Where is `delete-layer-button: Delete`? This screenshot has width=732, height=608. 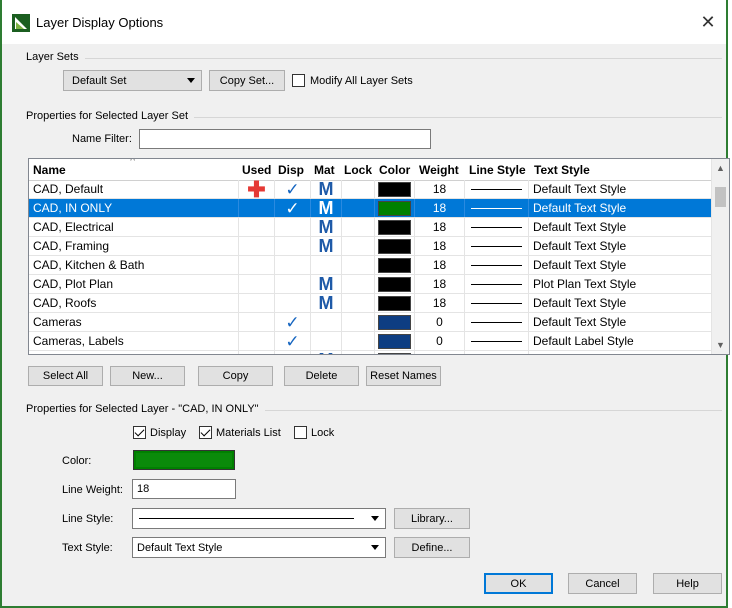
delete-layer-button: Delete is located at coordinates (321, 376).